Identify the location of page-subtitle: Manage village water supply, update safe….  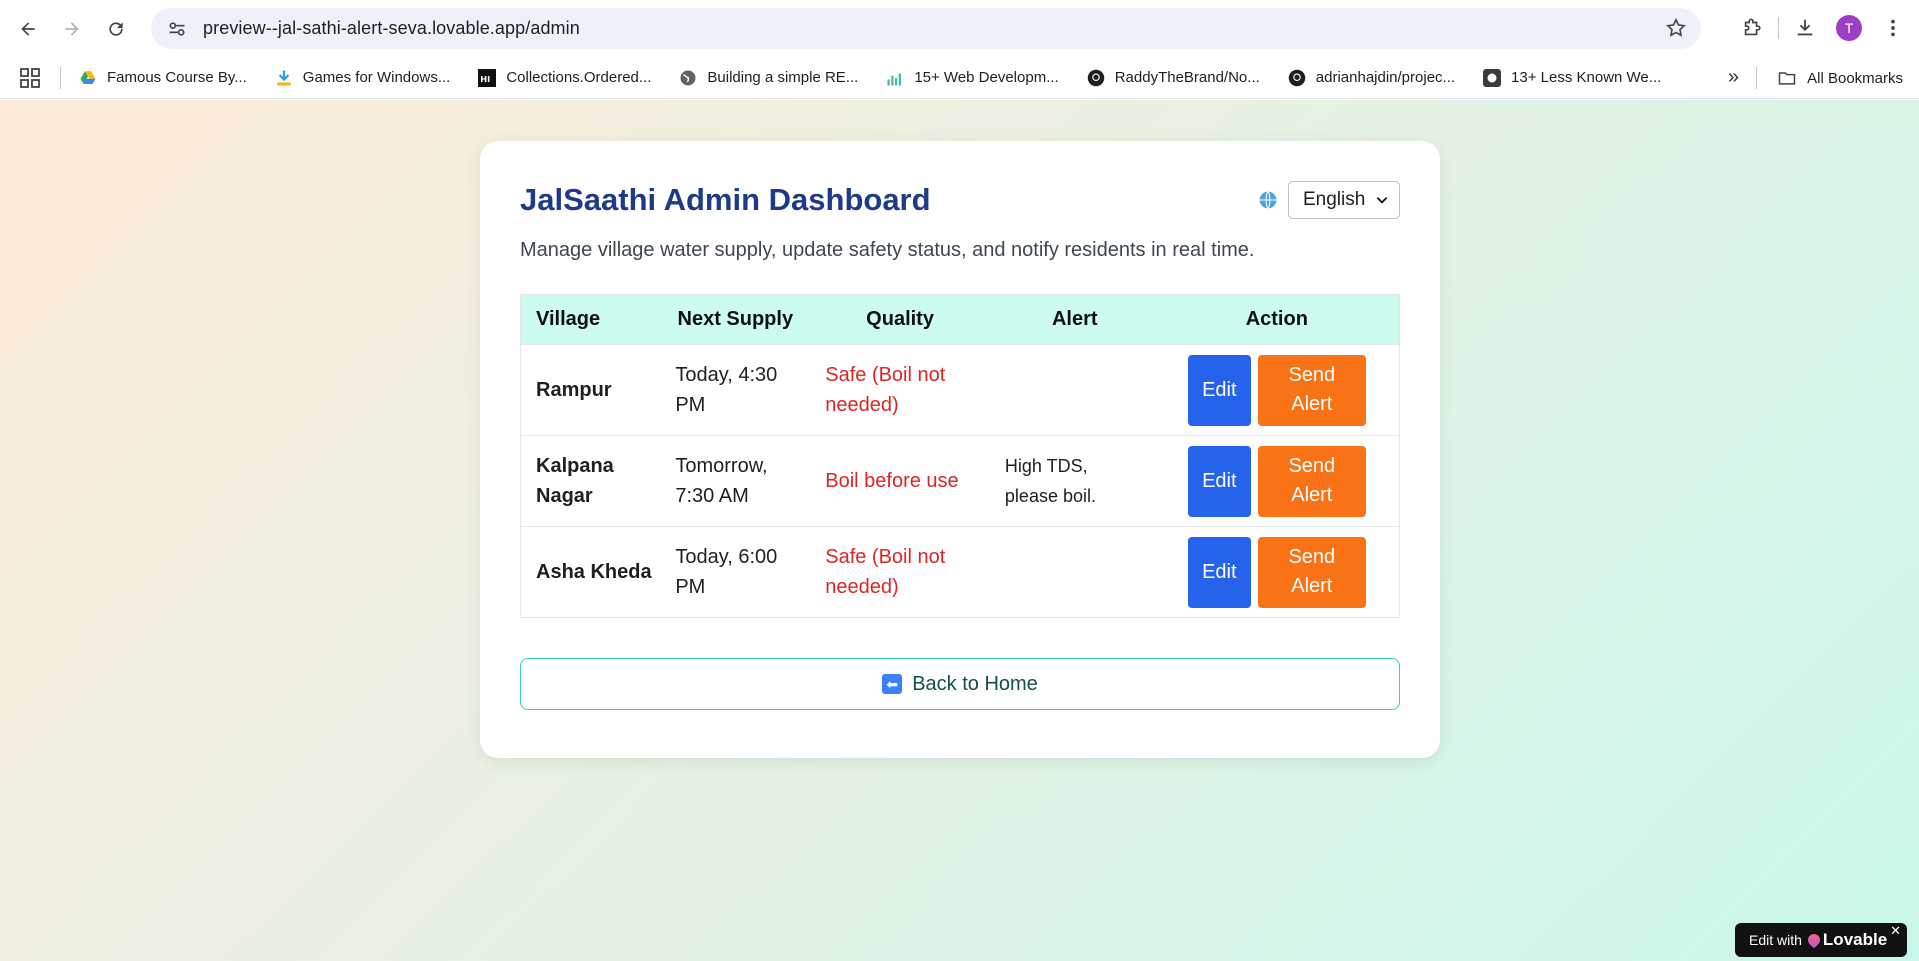
(887, 250).